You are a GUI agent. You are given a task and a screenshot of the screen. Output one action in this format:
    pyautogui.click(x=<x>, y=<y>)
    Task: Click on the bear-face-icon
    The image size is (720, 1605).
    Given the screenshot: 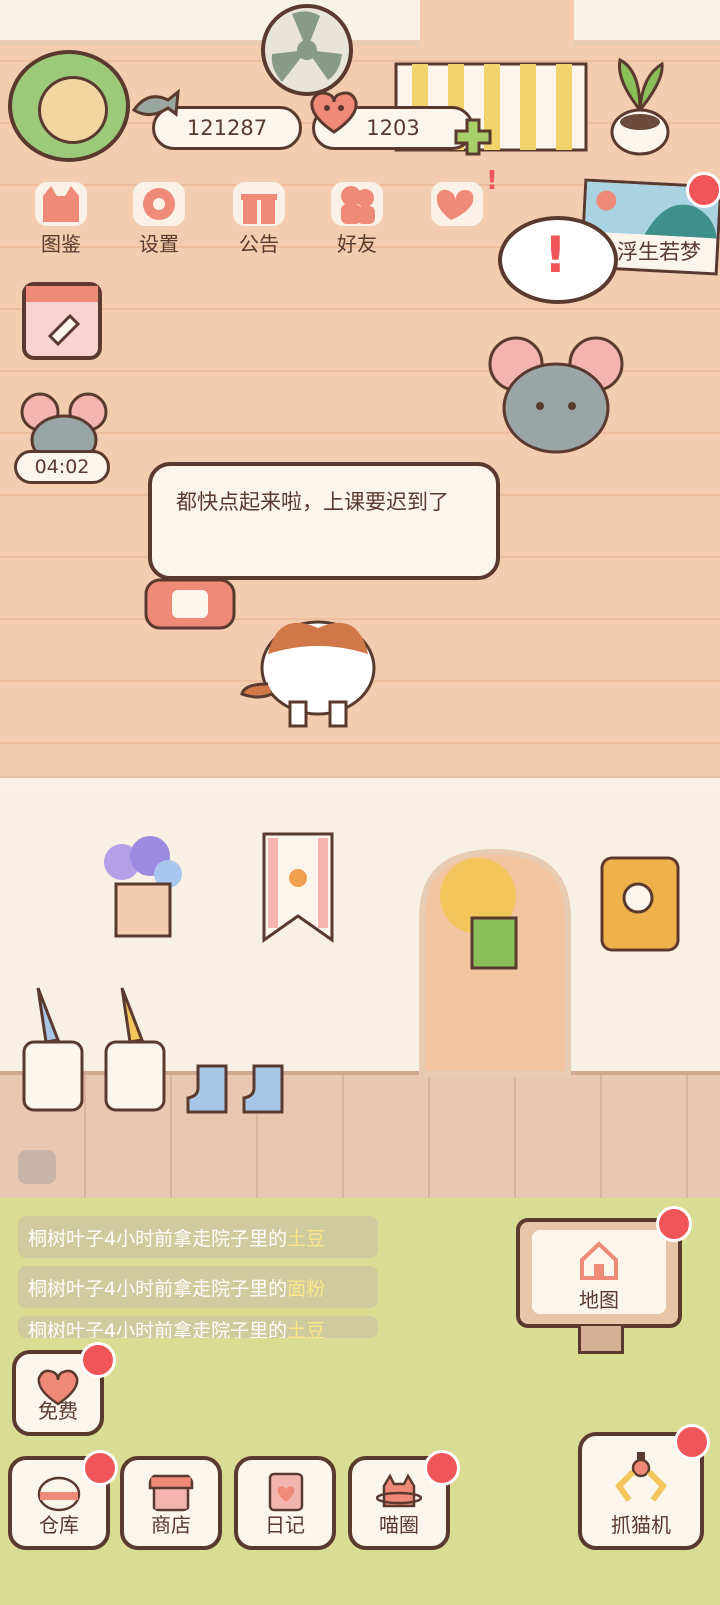 What is the action you would take?
    pyautogui.click(x=73, y=110)
    